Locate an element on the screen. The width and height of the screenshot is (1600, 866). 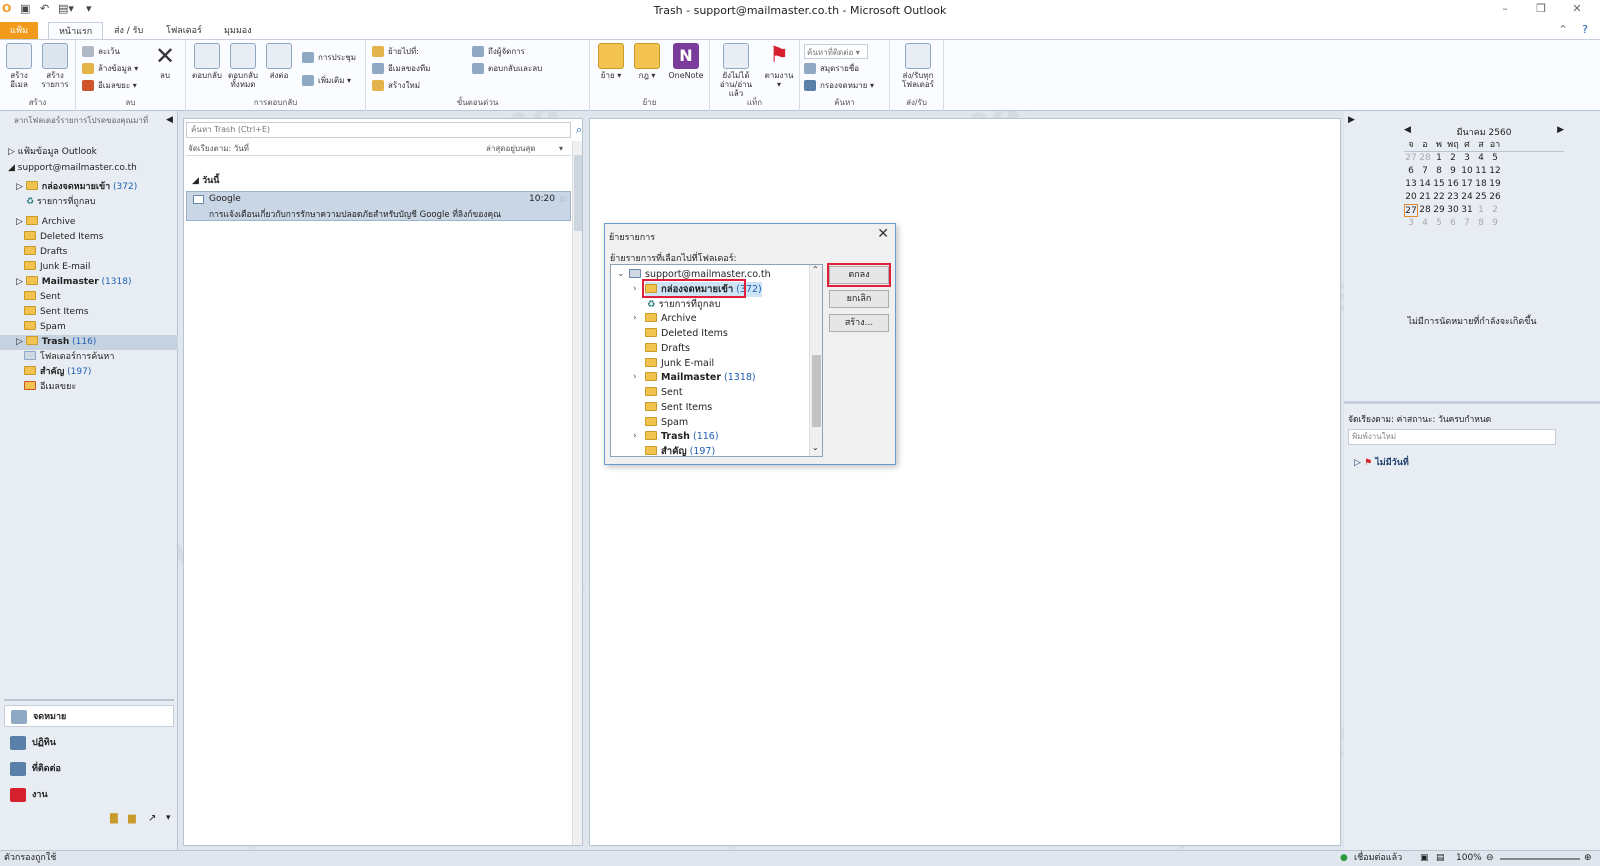
nav-item-search-folders: โฟลเดอร์การค้นหา is located at coordinates (89, 357).